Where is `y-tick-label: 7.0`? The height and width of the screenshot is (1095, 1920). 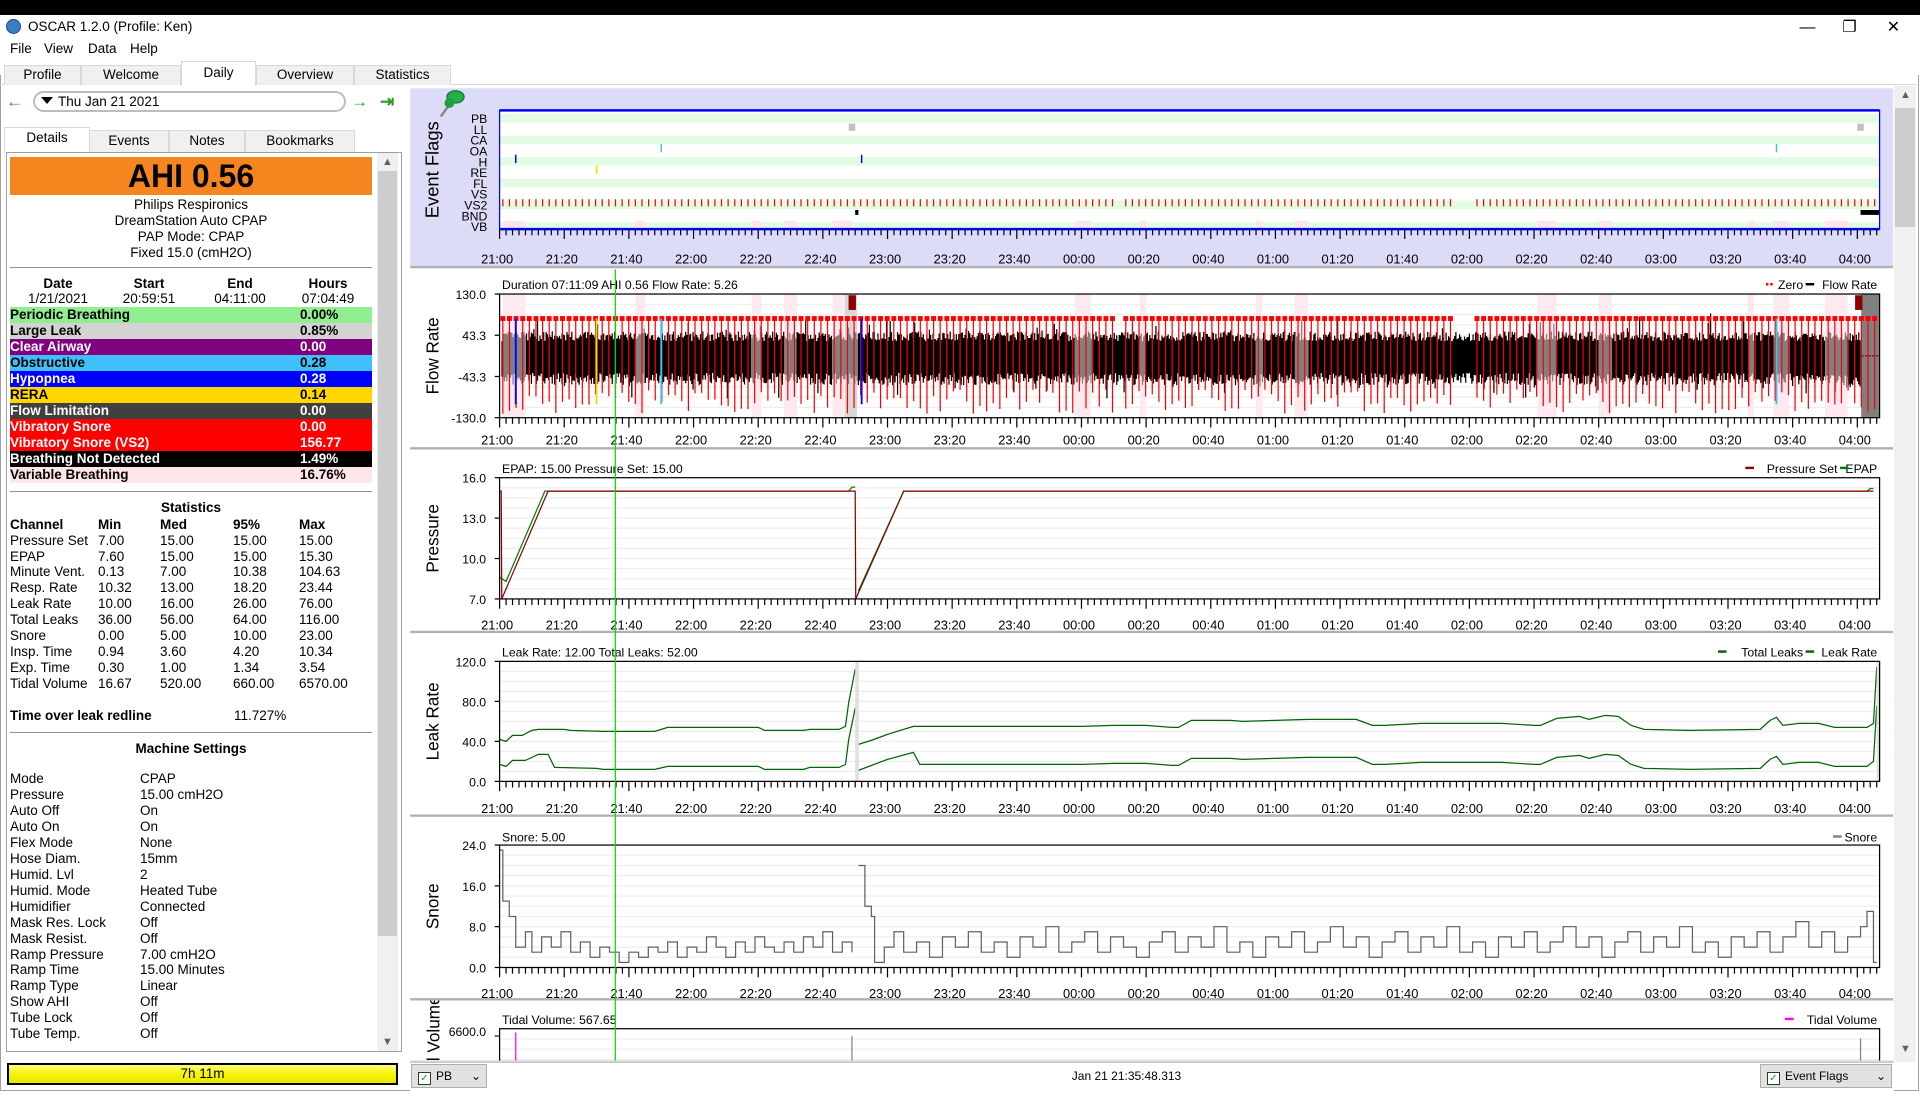 y-tick-label: 7.0 is located at coordinates (477, 600).